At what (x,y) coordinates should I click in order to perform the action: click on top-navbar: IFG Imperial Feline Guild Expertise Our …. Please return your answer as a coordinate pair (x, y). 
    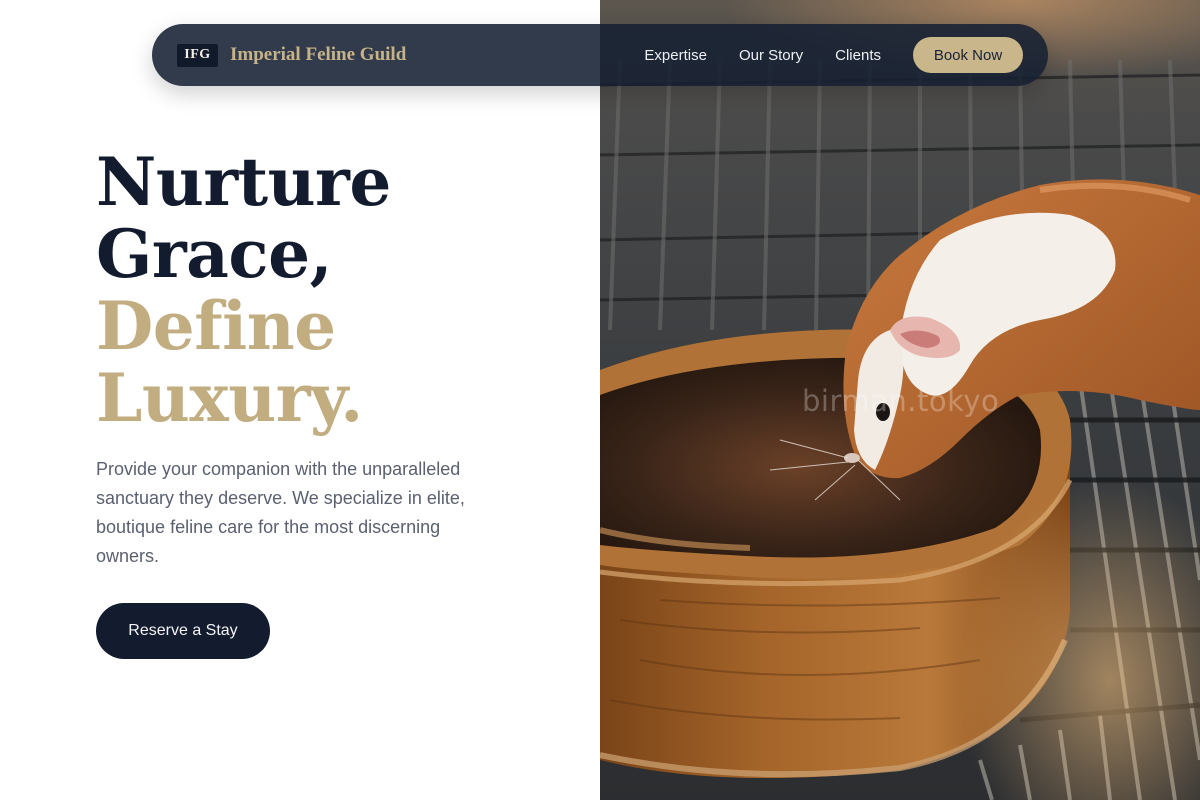
    Looking at the image, I should click on (600, 55).